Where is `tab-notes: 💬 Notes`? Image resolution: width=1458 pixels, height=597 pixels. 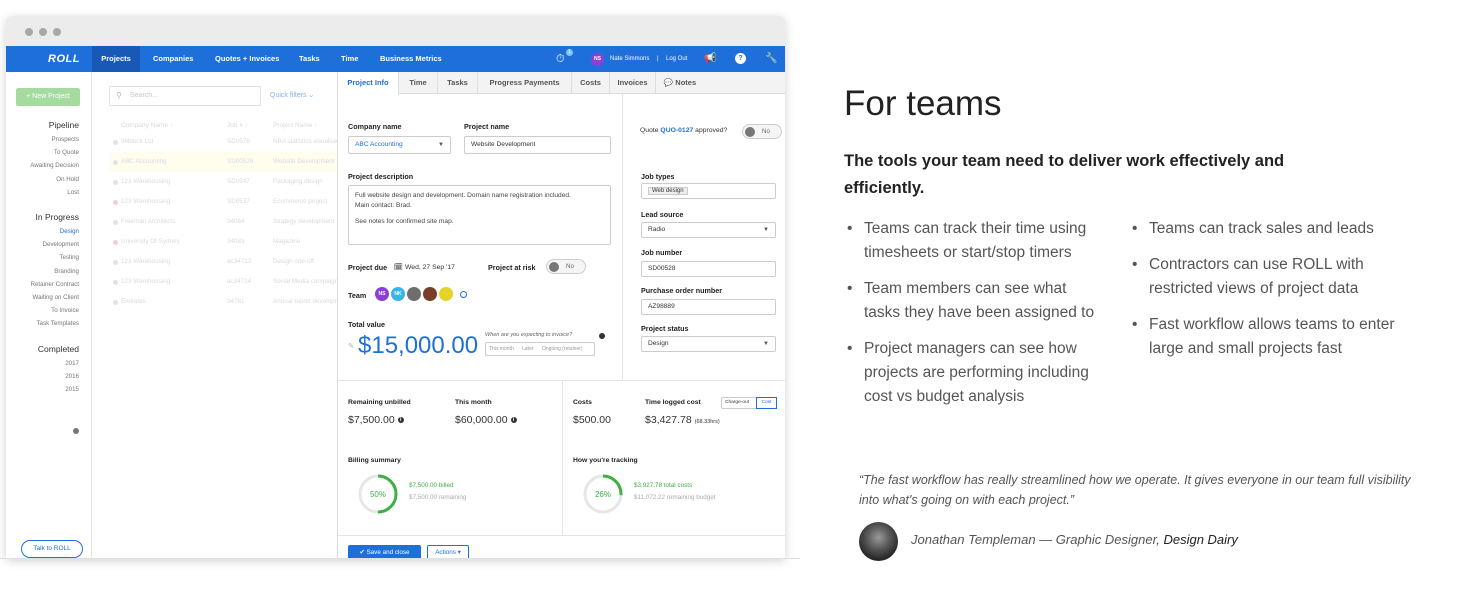 tab-notes: 💬 Notes is located at coordinates (680, 83).